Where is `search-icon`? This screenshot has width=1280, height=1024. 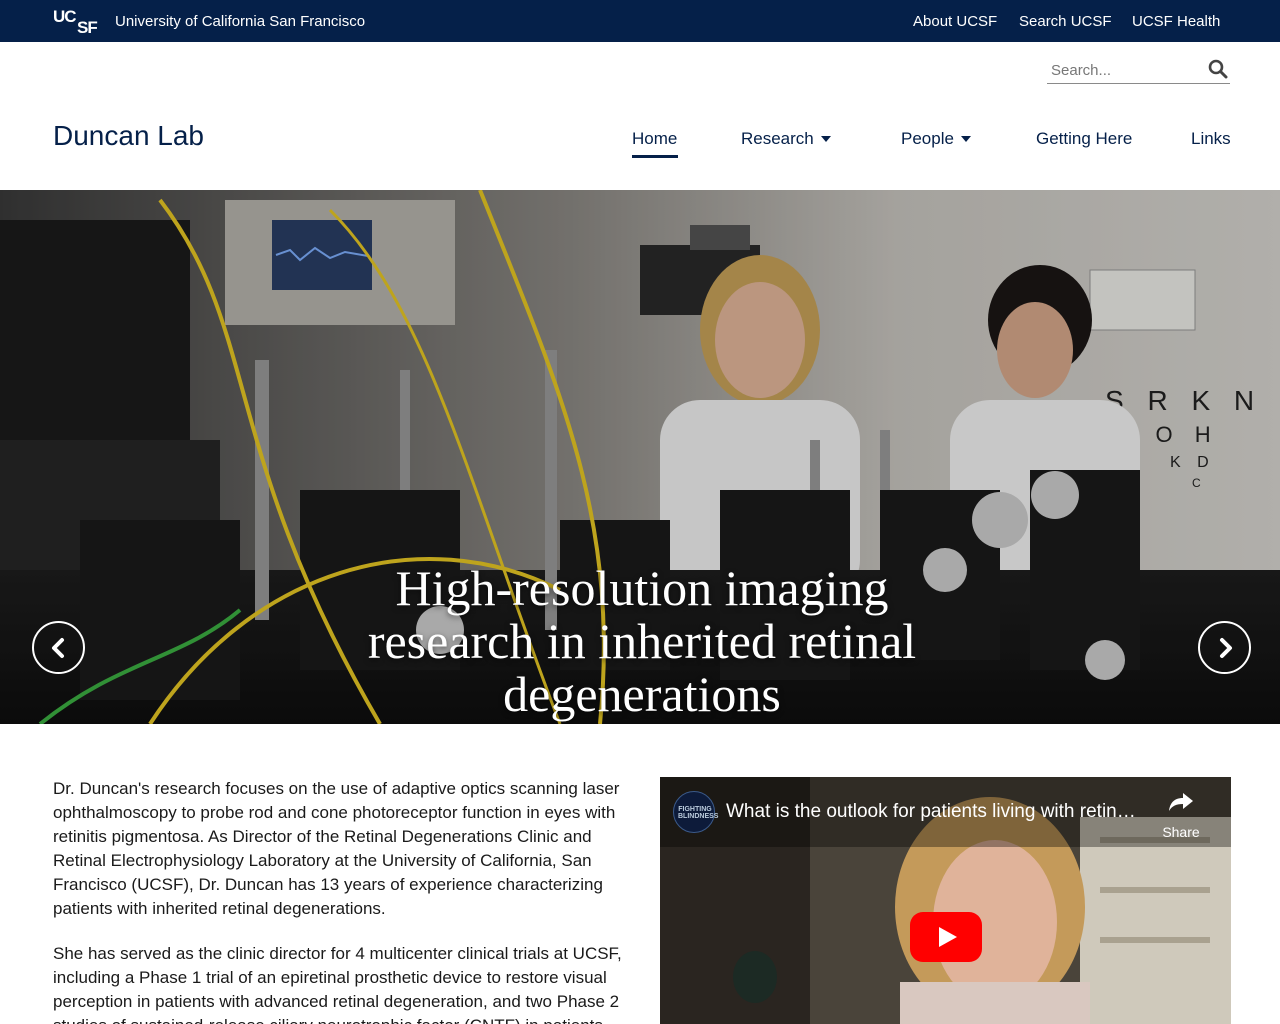 search-icon is located at coordinates (1218, 69).